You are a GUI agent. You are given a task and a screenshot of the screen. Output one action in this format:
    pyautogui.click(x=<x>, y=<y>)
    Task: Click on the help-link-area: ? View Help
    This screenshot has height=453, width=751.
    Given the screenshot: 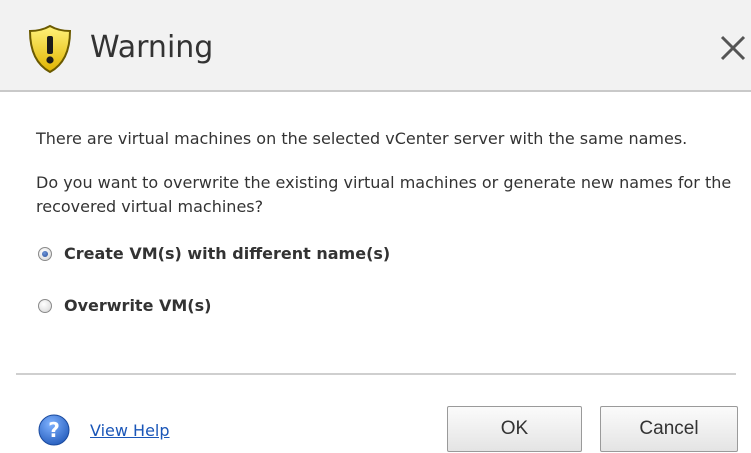 What is the action you would take?
    pyautogui.click(x=104, y=430)
    